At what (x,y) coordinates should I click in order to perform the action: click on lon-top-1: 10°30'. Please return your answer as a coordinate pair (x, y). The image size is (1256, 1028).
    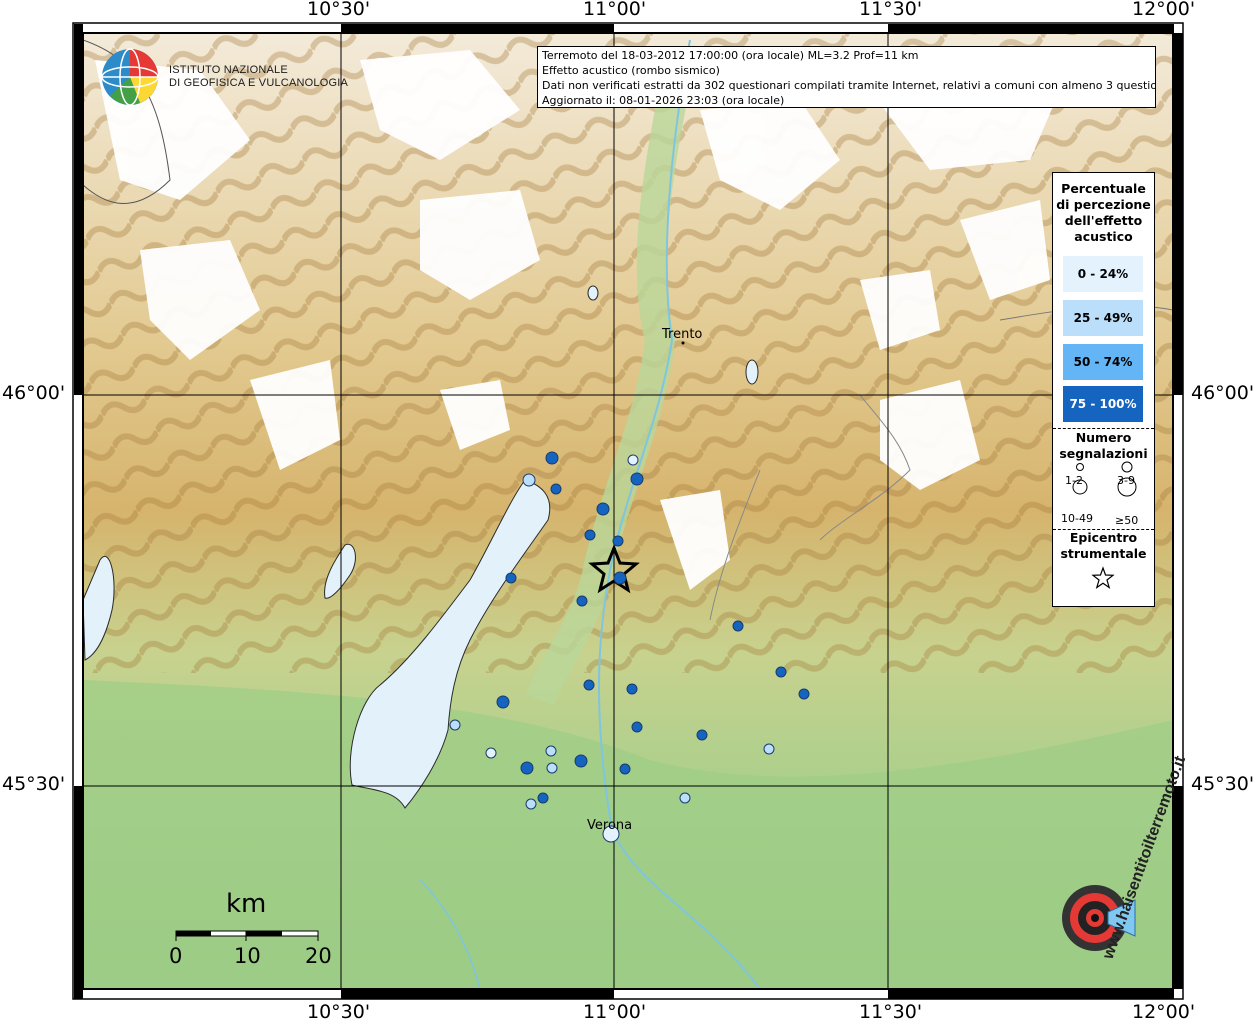
    Looking at the image, I should click on (339, 10).